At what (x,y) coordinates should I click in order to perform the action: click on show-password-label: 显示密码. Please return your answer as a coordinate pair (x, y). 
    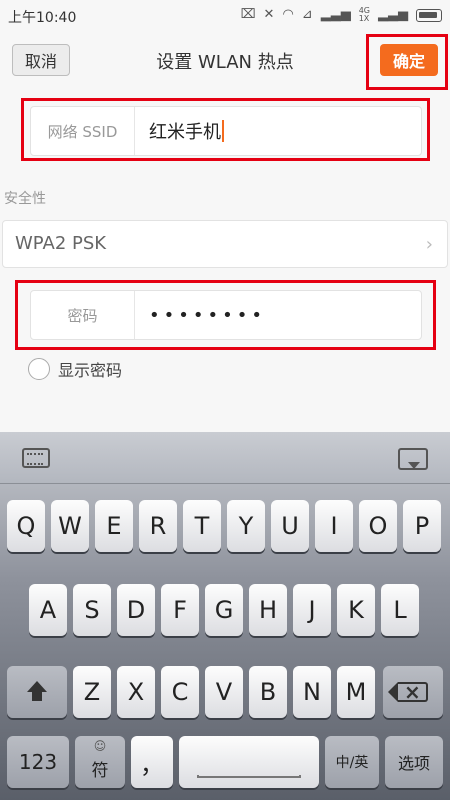
    Looking at the image, I should click on (90, 370).